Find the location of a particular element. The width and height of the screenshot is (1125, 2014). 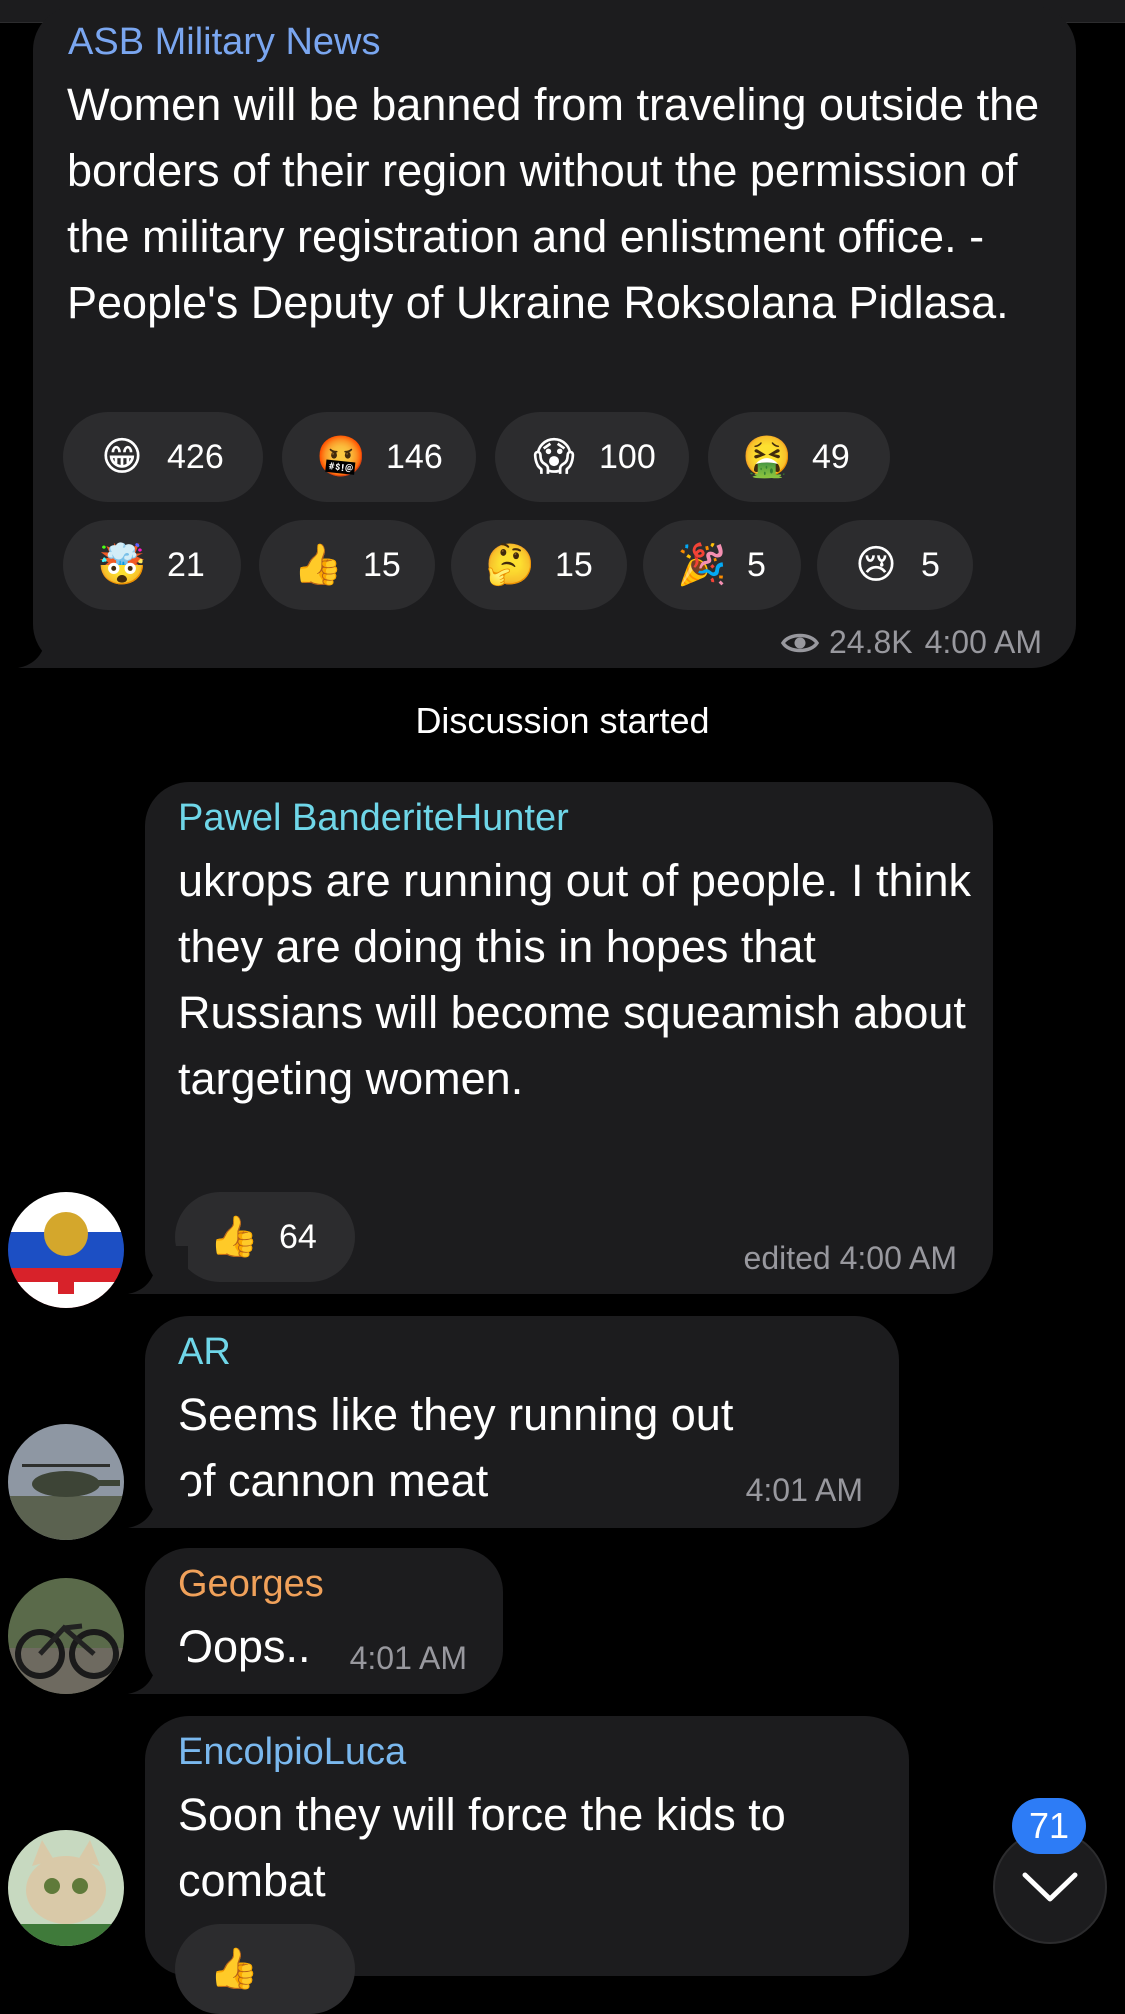

party-popper-icon: 🎉 is located at coordinates (702, 565).